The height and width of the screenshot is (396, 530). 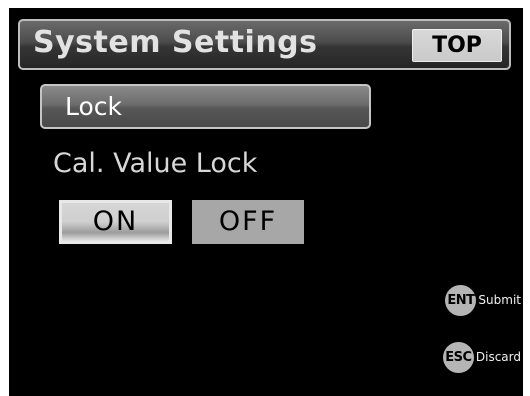 What do you see at coordinates (457, 45) in the screenshot?
I see `top-button: TOP` at bounding box center [457, 45].